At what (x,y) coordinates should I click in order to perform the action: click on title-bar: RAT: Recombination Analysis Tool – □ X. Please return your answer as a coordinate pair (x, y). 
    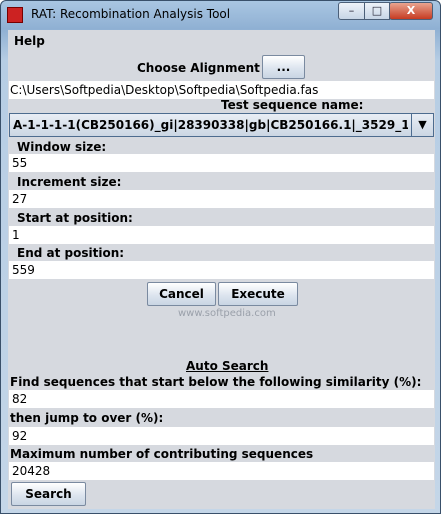
    Looking at the image, I should click on (220, 15).